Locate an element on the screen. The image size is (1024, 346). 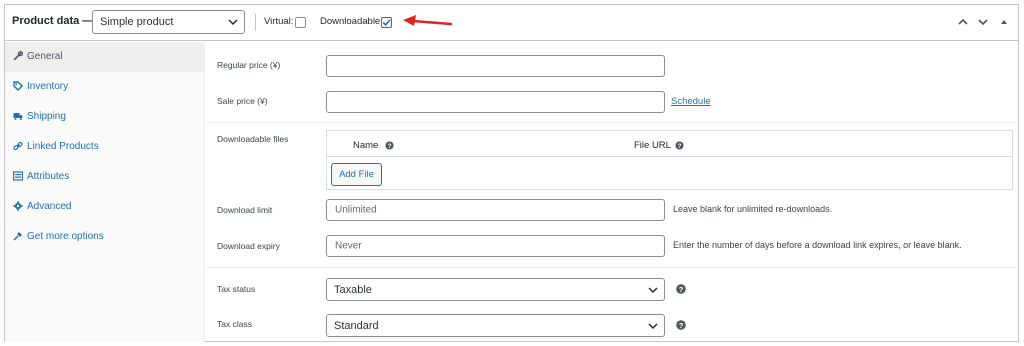
virtual-label: Virtual: is located at coordinates (279, 21).